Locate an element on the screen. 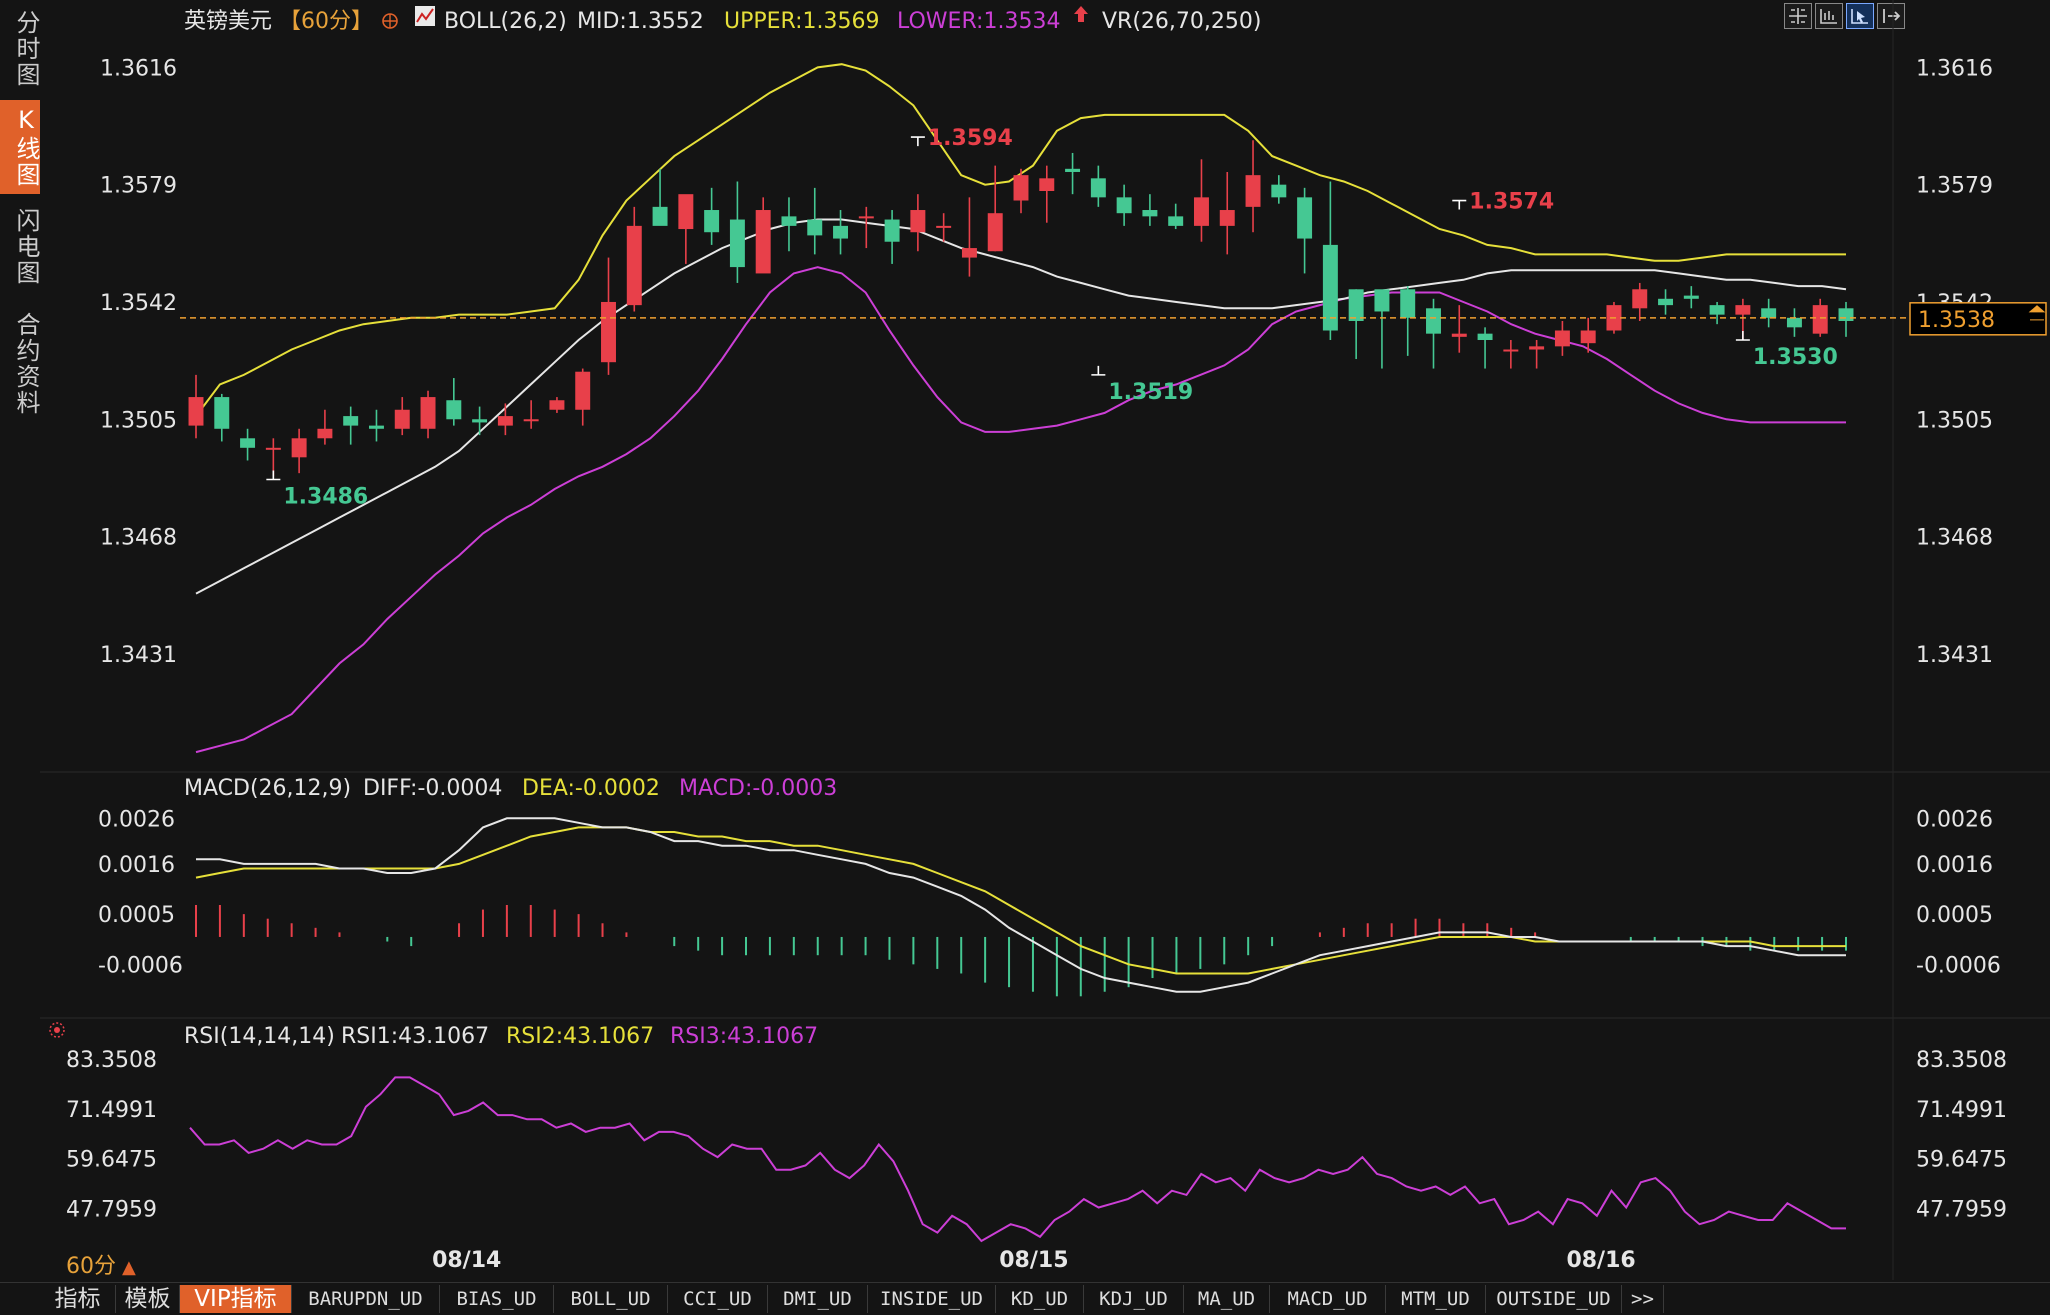 The width and height of the screenshot is (2050, 1315). rsi3-value: RSI3:43.1067 is located at coordinates (744, 1036).